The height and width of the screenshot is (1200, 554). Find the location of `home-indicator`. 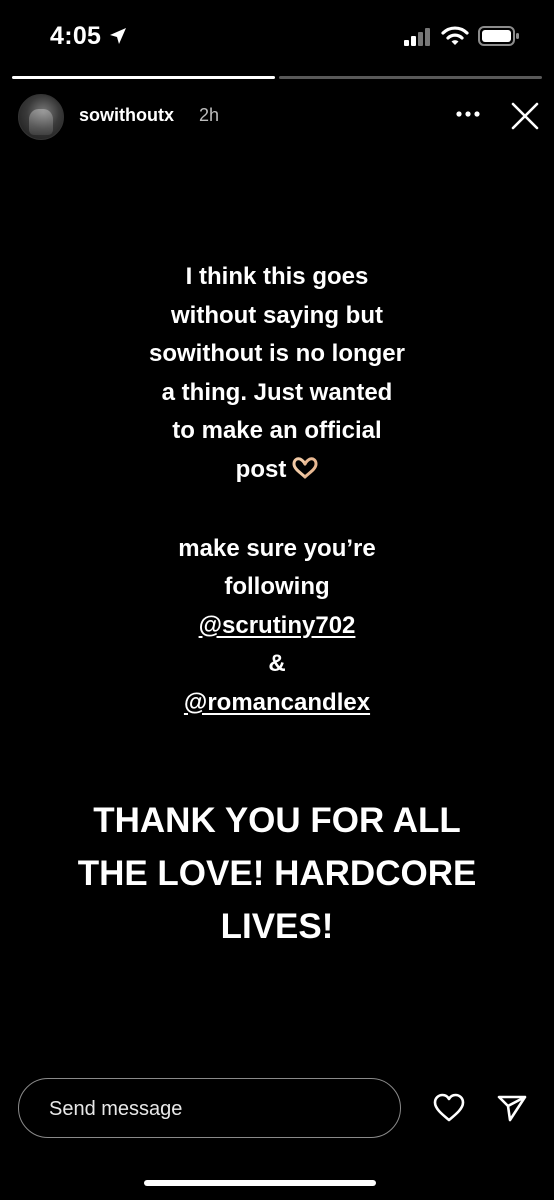

home-indicator is located at coordinates (260, 1183).